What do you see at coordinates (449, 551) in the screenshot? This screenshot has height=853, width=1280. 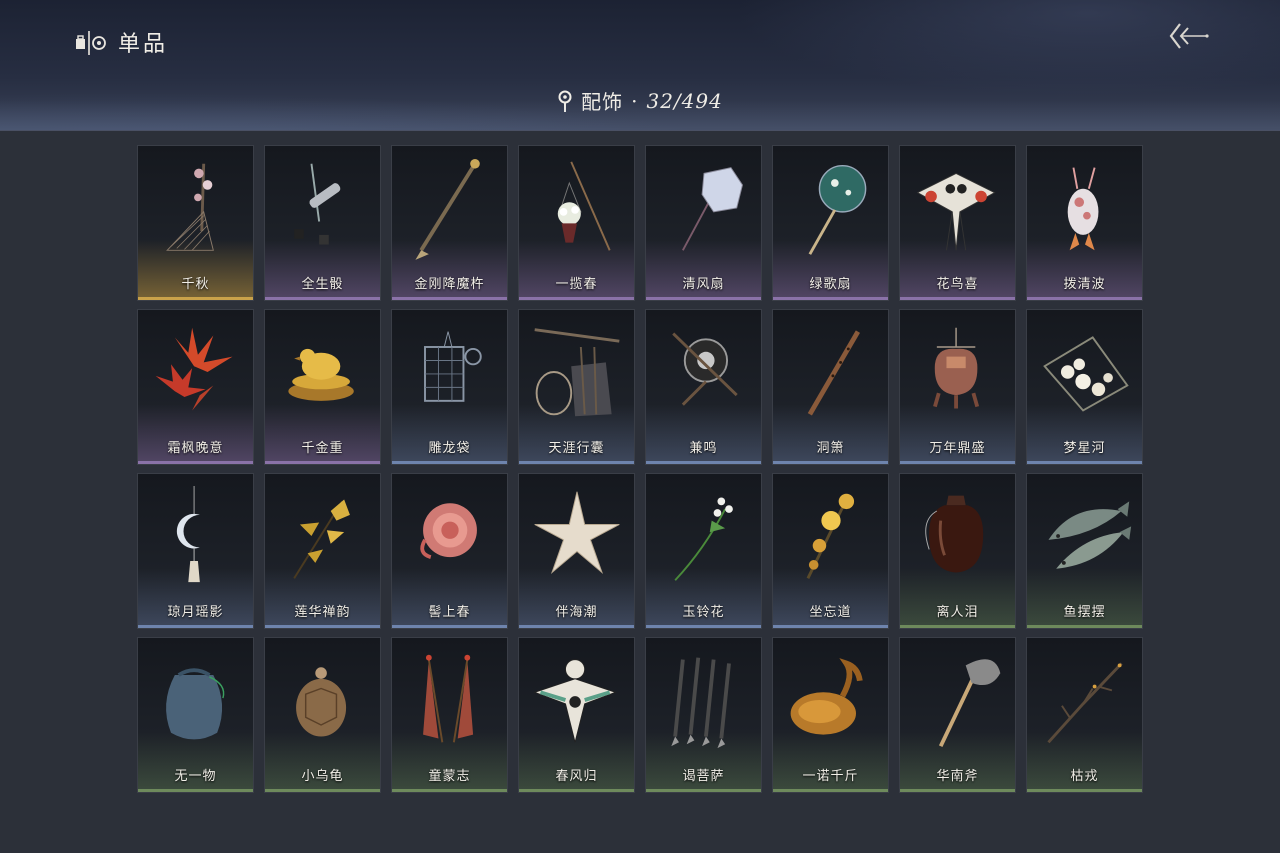 I see `item-card: 髻上春` at bounding box center [449, 551].